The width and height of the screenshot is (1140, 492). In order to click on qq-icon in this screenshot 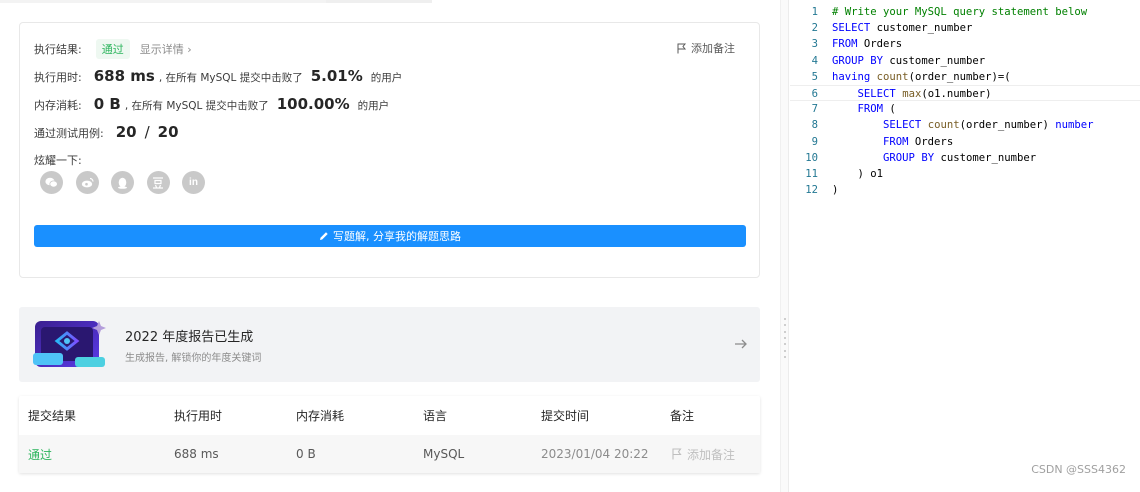, I will do `click(122, 182)`.